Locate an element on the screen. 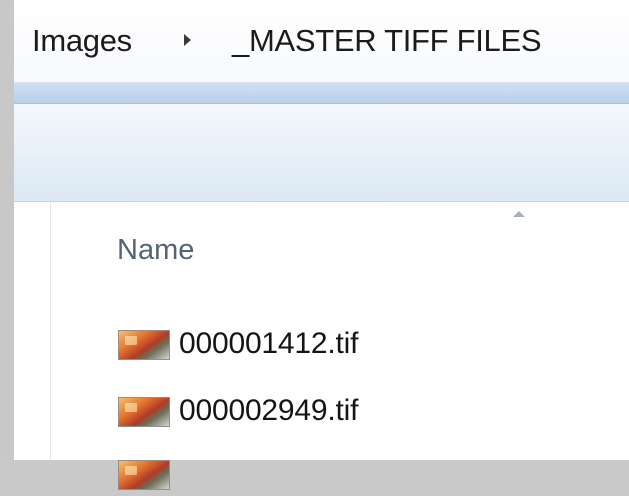 This screenshot has height=496, width=629. file-name: 000001412.tif is located at coordinates (269, 343).